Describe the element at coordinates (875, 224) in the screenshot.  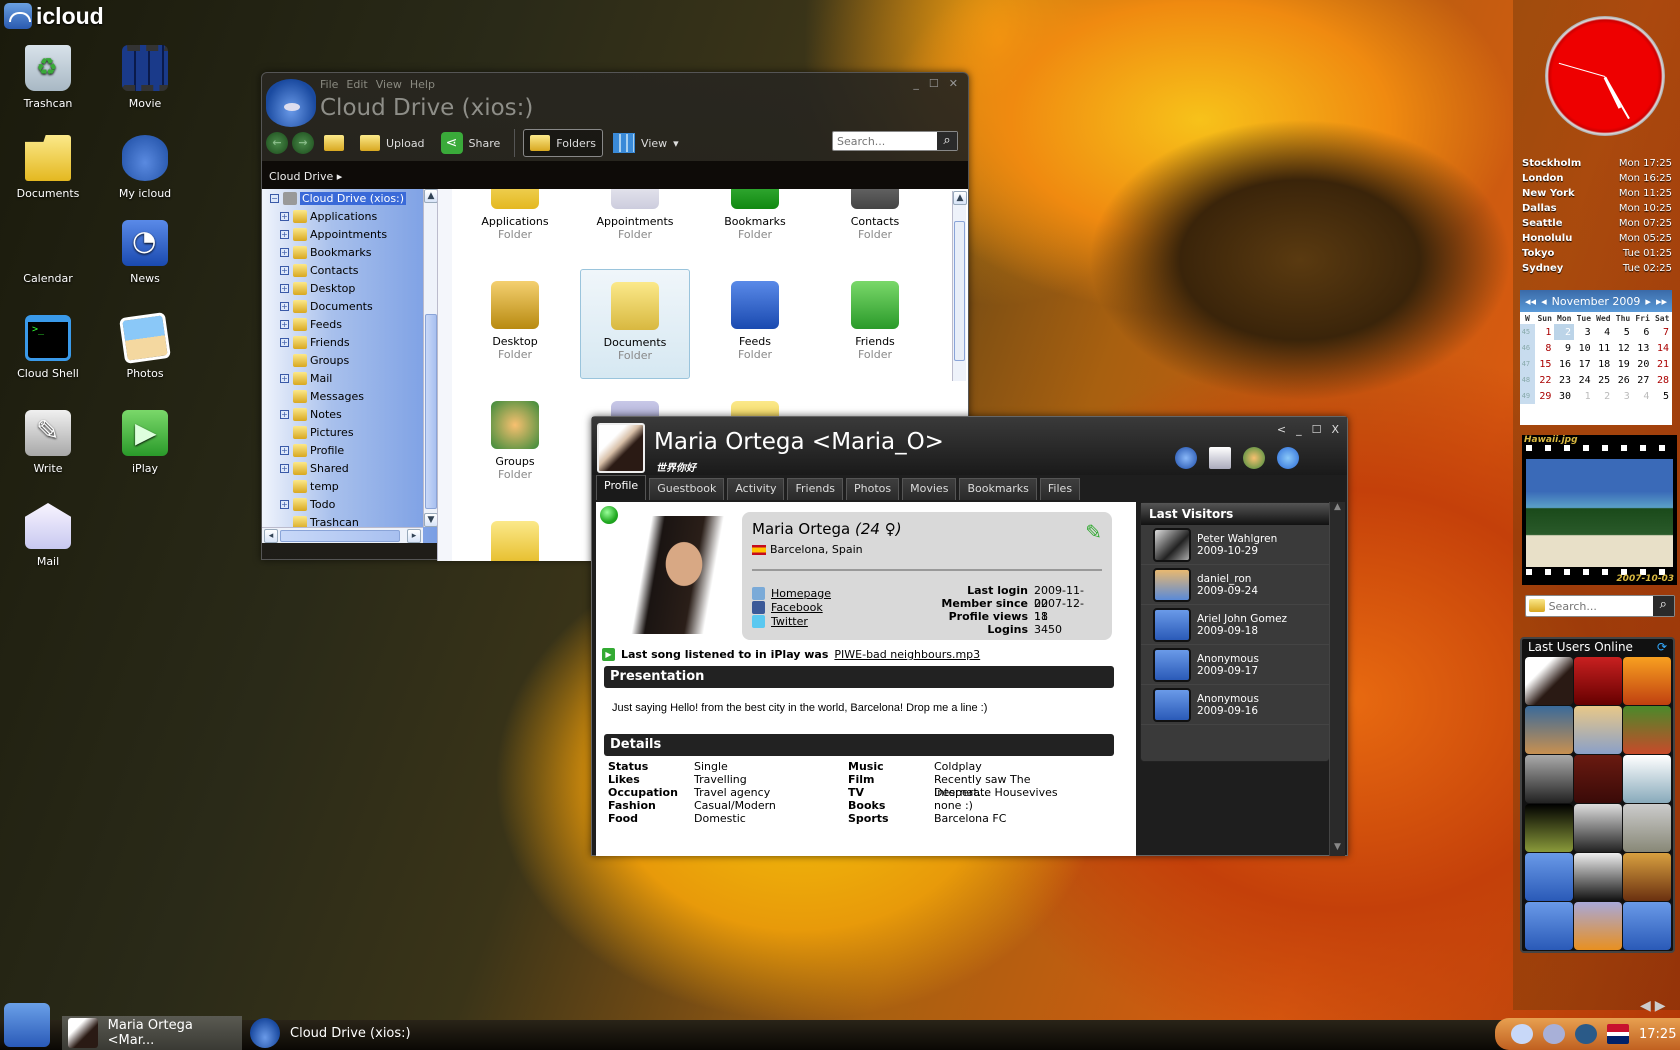
I see `file-tile: Contacts Folder` at that location.